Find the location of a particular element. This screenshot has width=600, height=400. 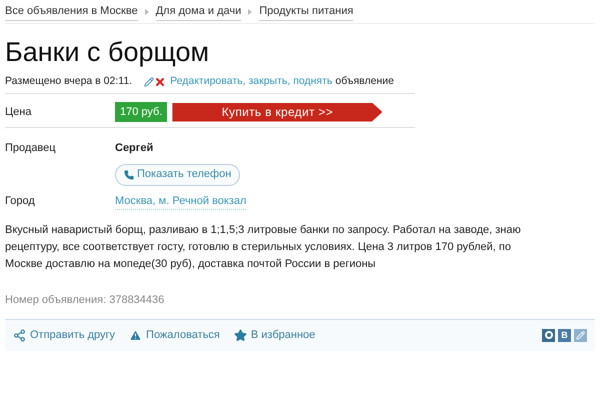

ad-description: Вкусный наваристый борщ, разливаю в 1;1,5;3 литровые банки по запросу. Работал на заводе, знаю рецептуру, все соответствует госту, готовлю в стерильных условиях. Цена 3 литров 170 рублей, по Москве доставлю на мопеде(30 руб), доставка почтой России в регионы is located at coordinates (263, 247).